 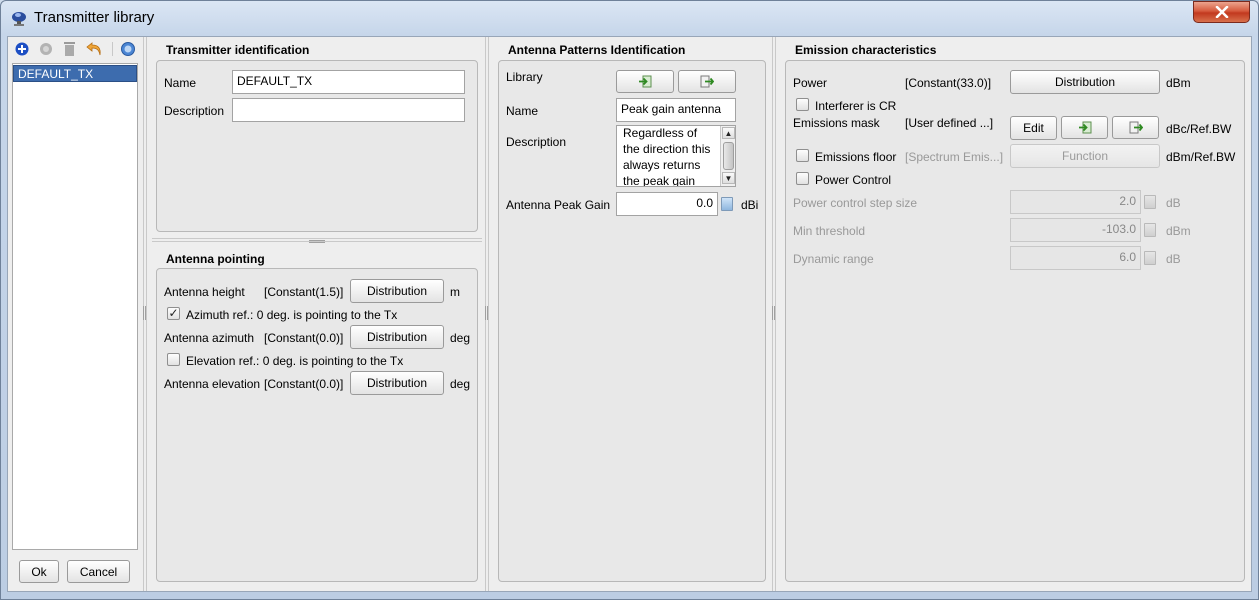 What do you see at coordinates (833, 259) in the screenshot?
I see `dynamic-range-label: Dynamic range` at bounding box center [833, 259].